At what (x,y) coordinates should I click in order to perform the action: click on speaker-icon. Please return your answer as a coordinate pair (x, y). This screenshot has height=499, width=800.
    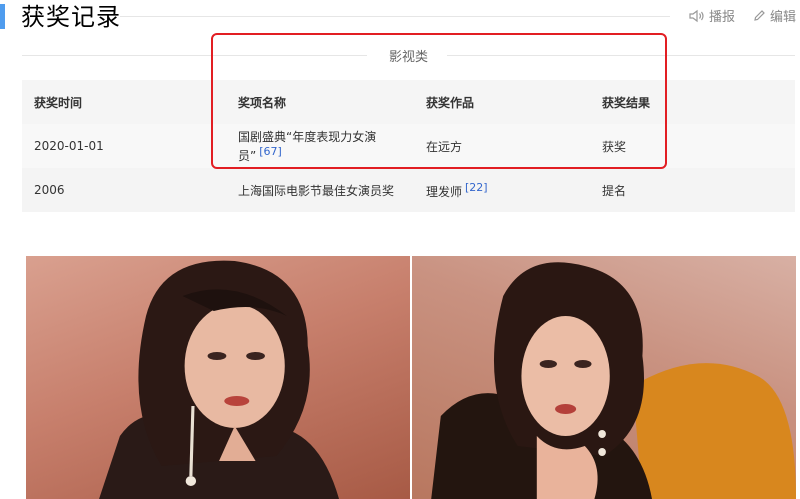
    Looking at the image, I should click on (697, 16).